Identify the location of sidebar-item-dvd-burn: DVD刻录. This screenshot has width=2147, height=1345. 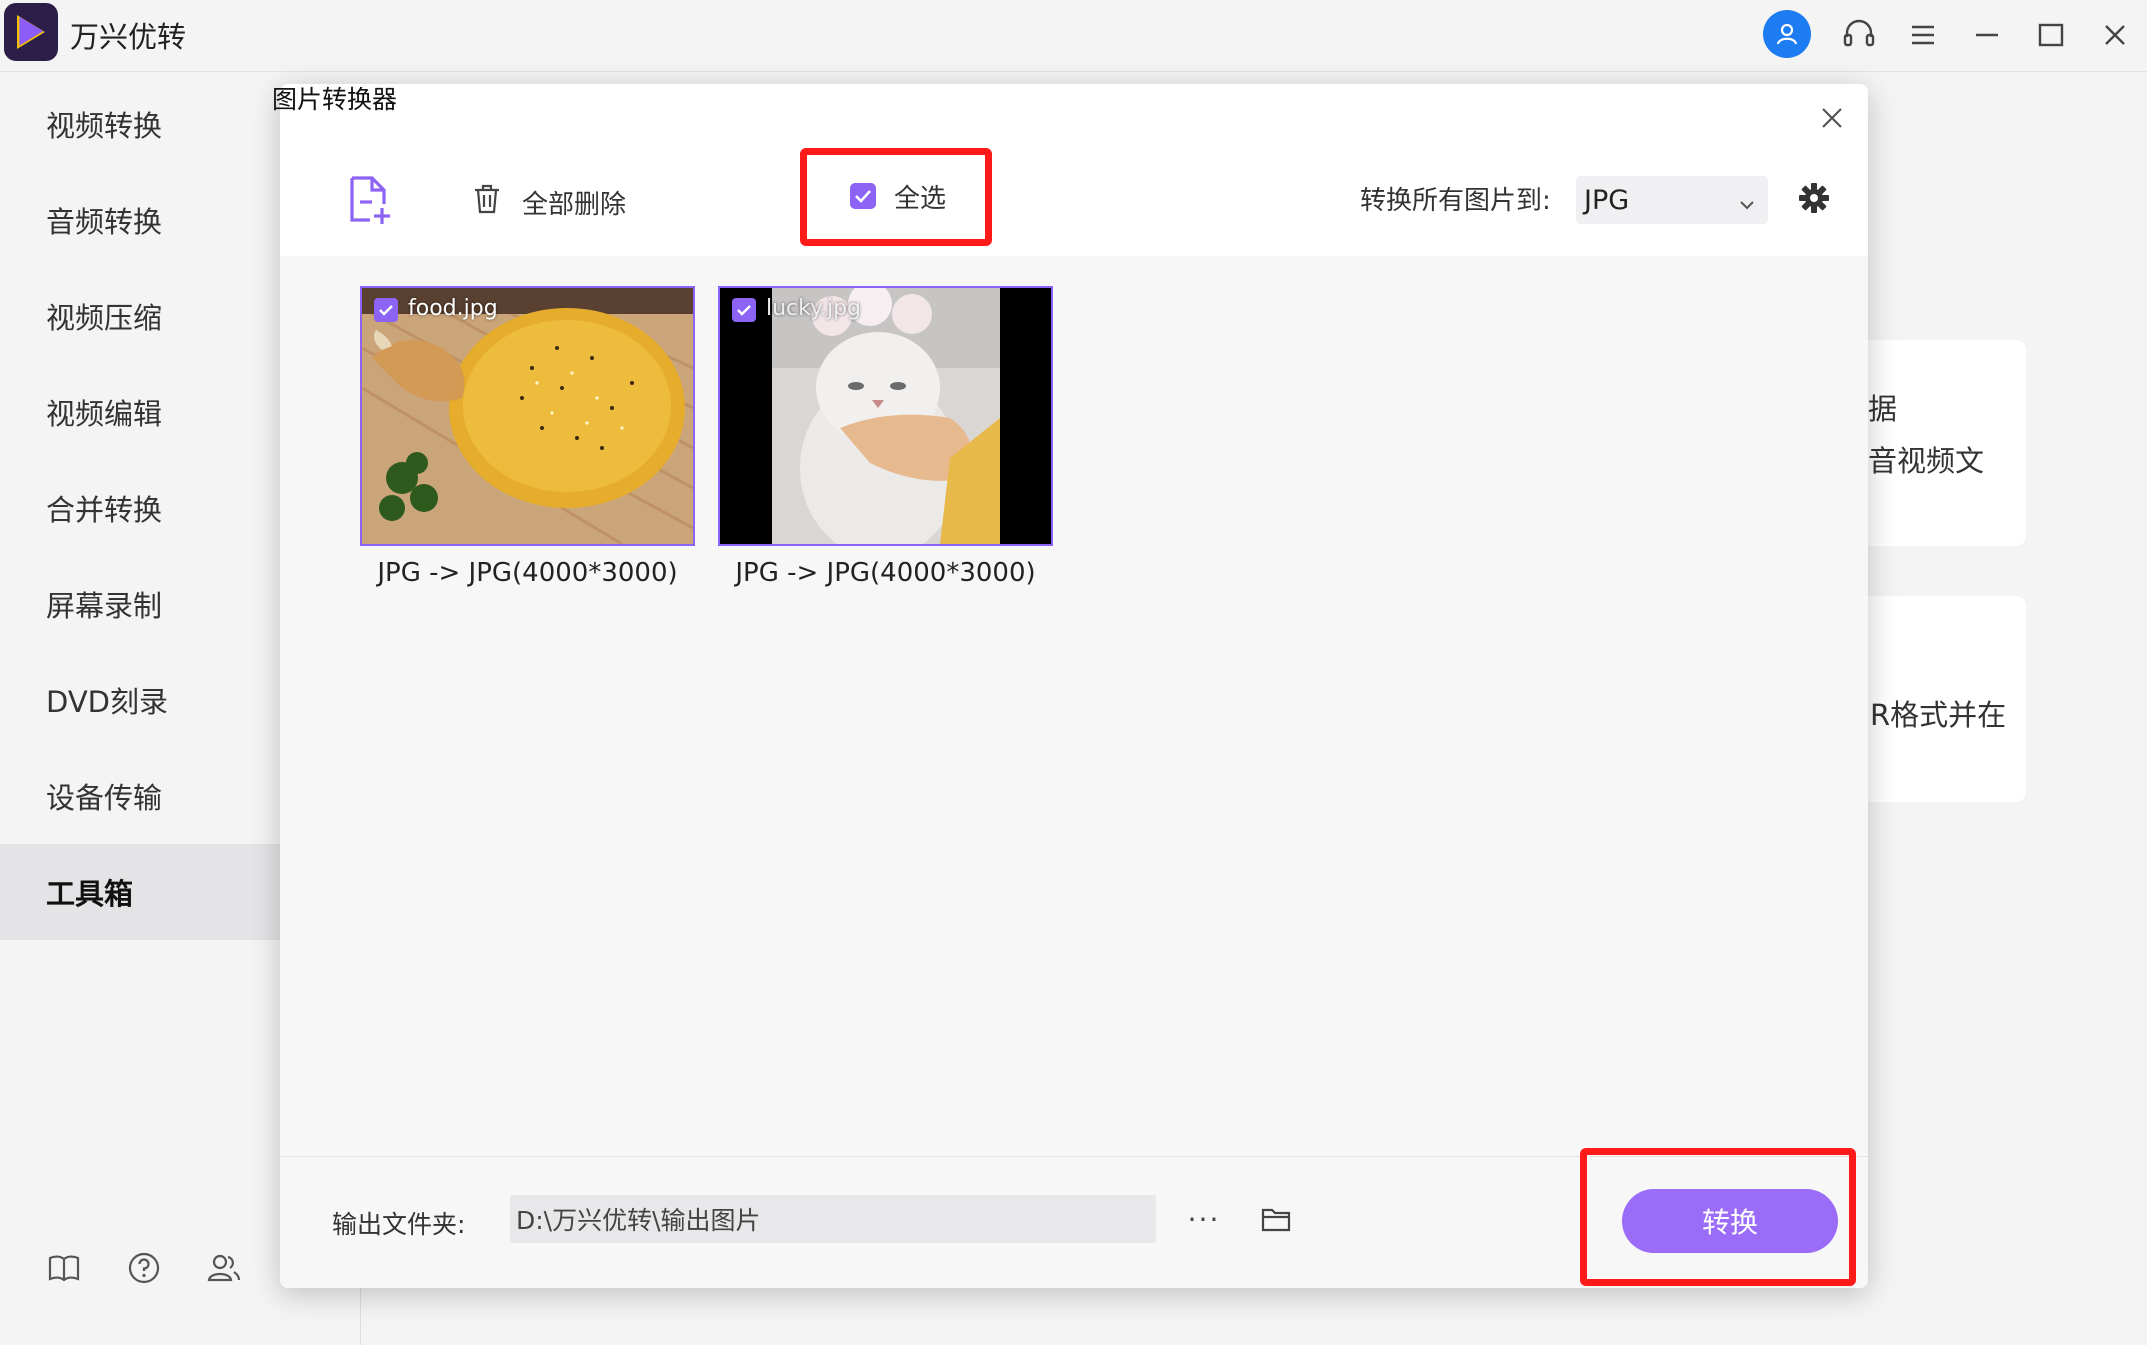
(140, 700).